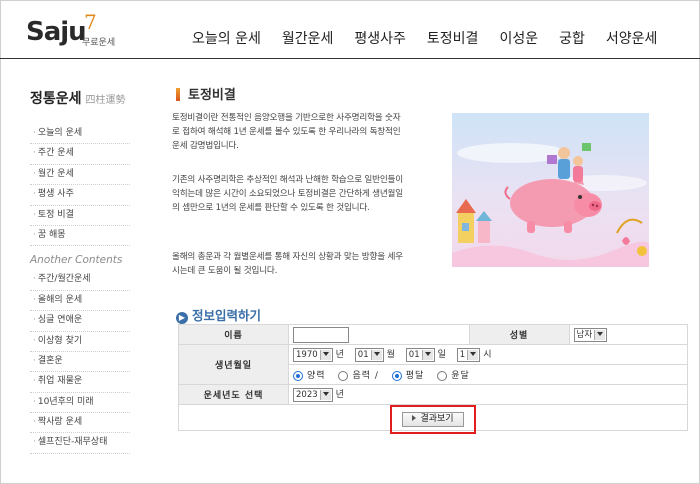 Image resolution: width=700 pixels, height=484 pixels. I want to click on hour-unit: 시, so click(487, 355).